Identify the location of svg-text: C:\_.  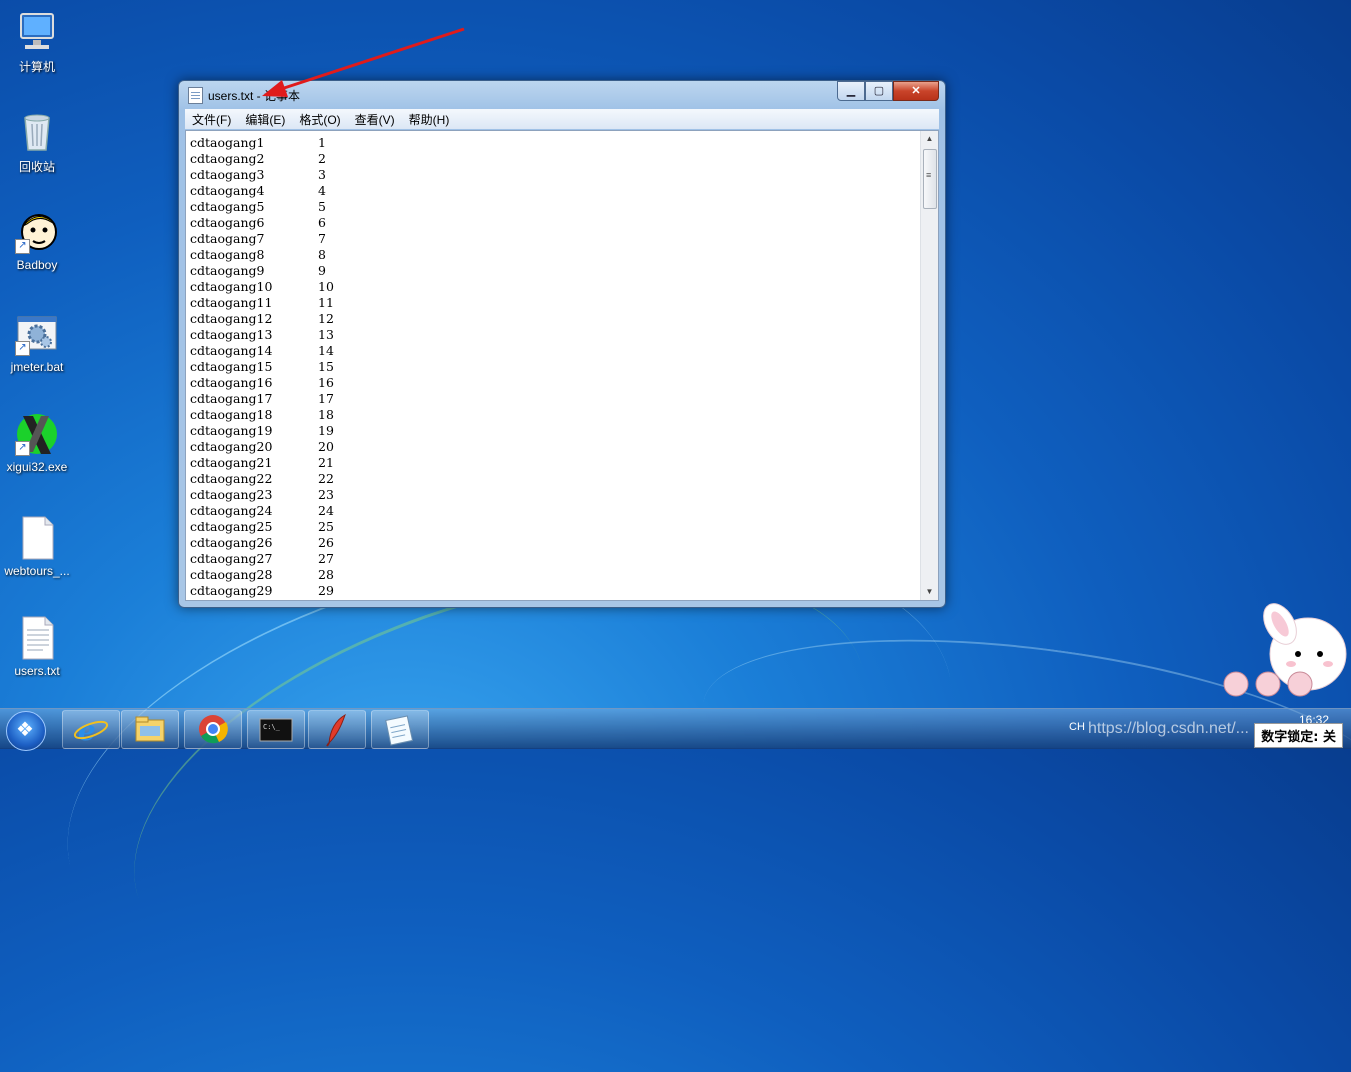
(272, 727).